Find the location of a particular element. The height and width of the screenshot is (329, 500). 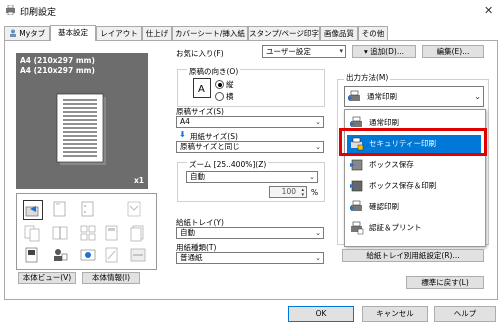

landscape-radio is located at coordinates (219, 96).